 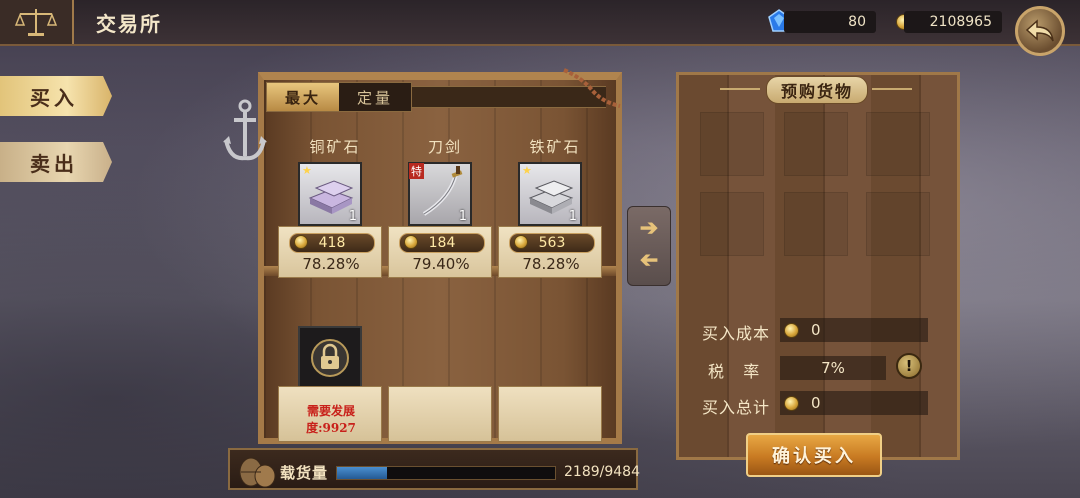 I want to click on lock-icon, so click(x=330, y=358).